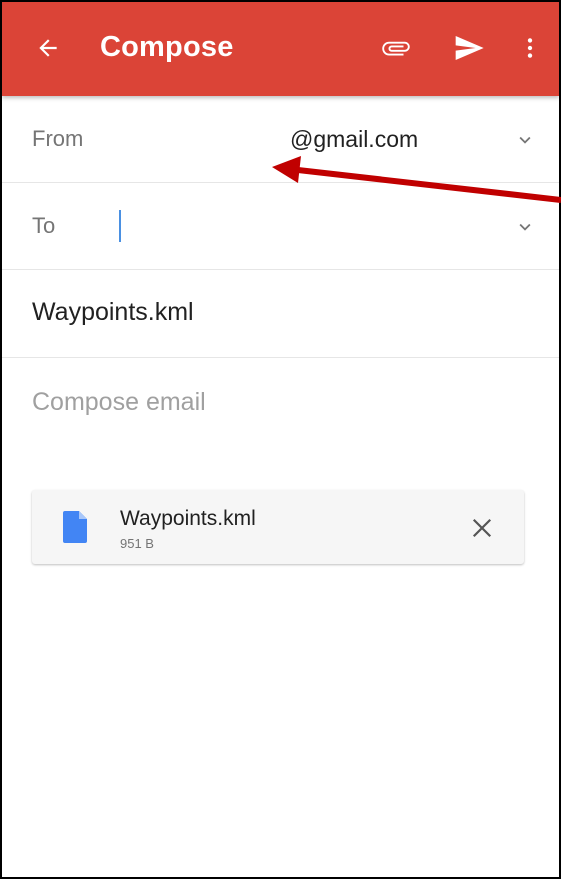 The width and height of the screenshot is (561, 879). Describe the element at coordinates (280, 49) in the screenshot. I see `app-bar: Compose` at that location.